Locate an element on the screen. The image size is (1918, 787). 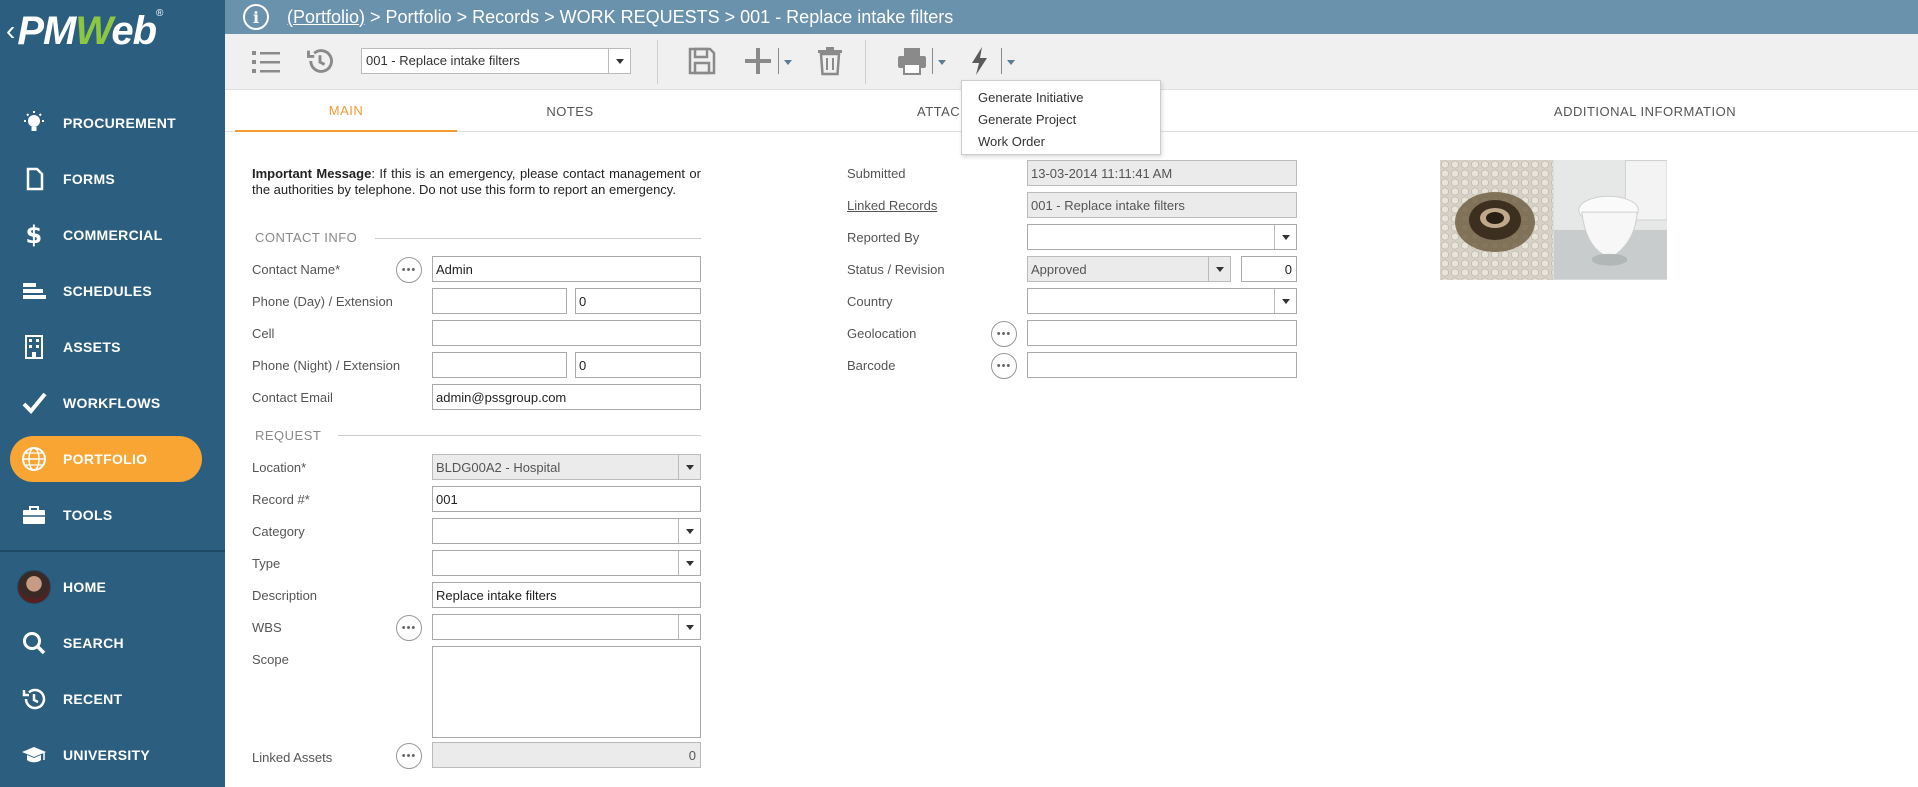
contact-email-field: admin@pssgroup.com is located at coordinates (566, 397).